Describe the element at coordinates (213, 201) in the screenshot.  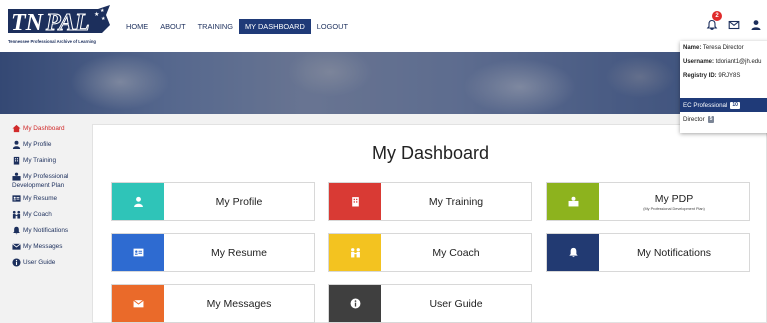
I see `card-my-profile: My Profile` at that location.